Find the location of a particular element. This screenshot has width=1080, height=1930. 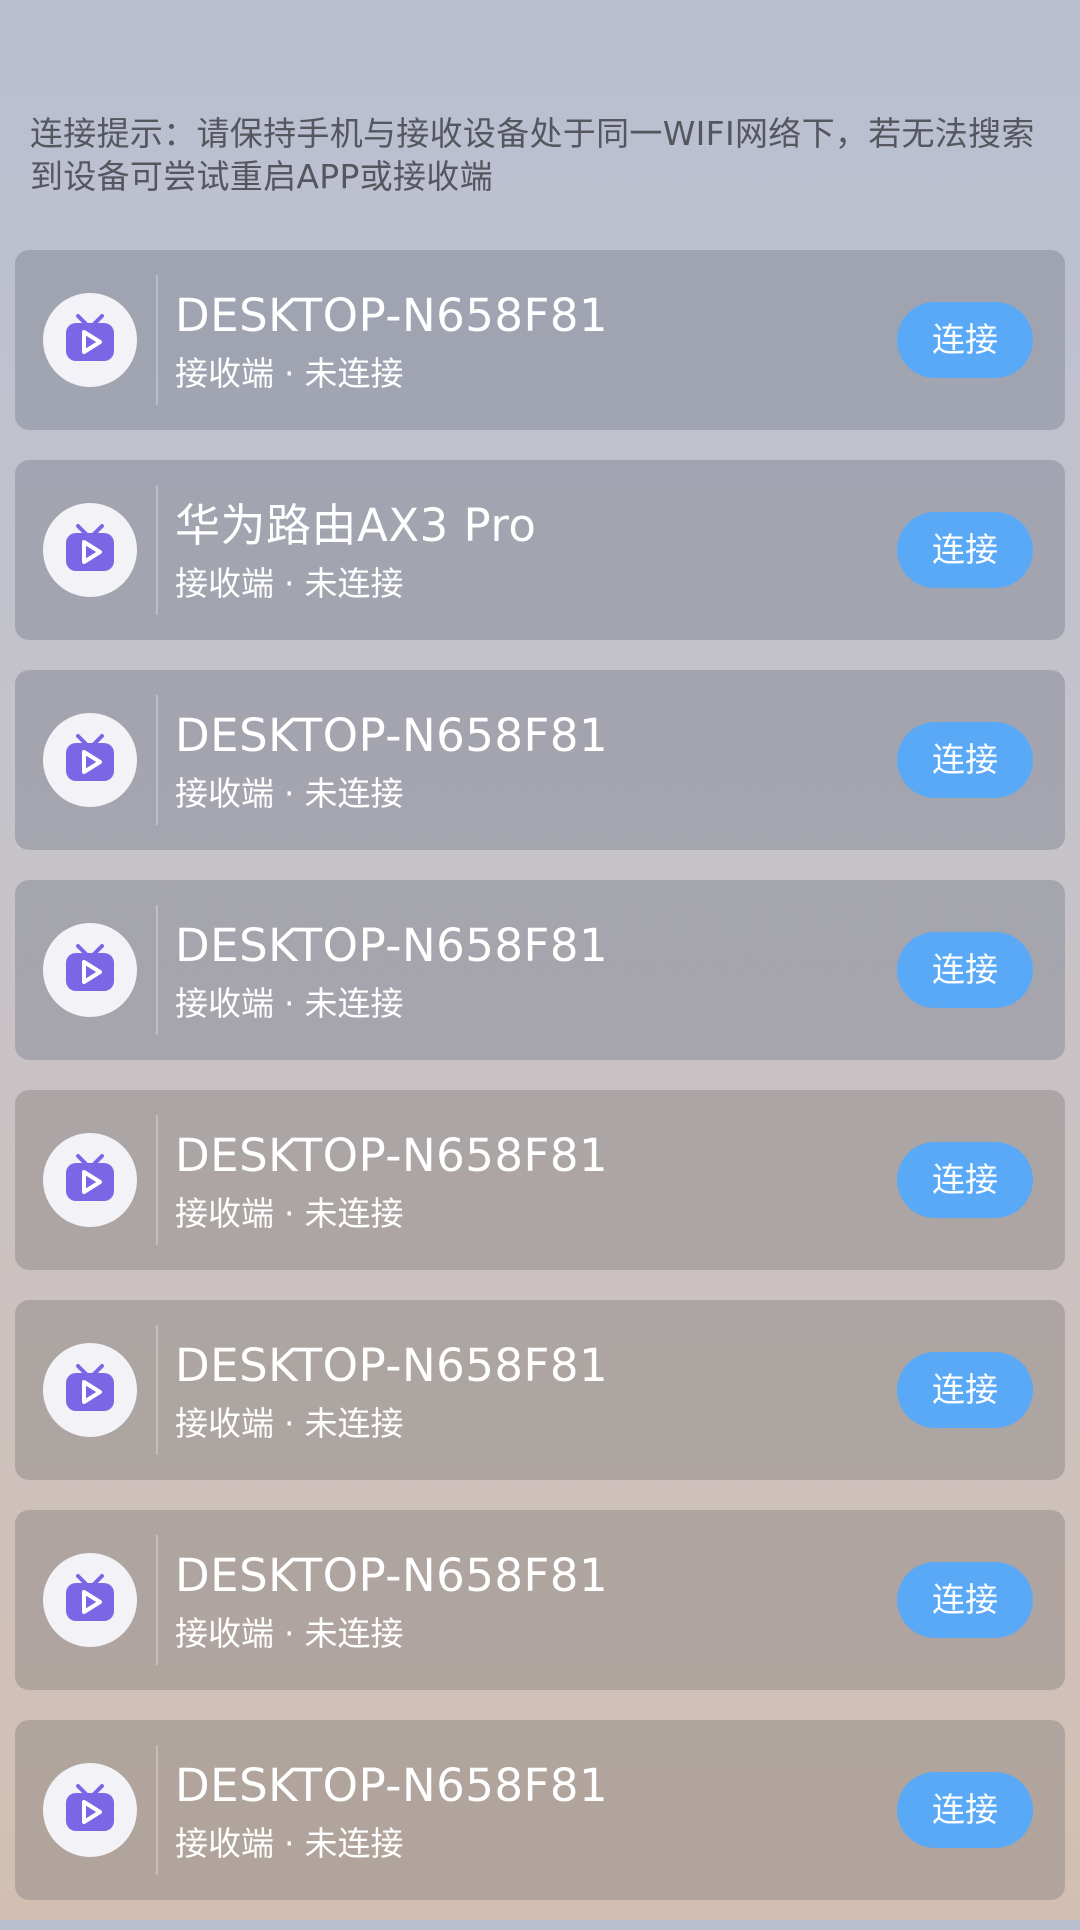

device-card: 华为路由AX3 Pro 接收端 · 未连接 连接 is located at coordinates (540, 550).